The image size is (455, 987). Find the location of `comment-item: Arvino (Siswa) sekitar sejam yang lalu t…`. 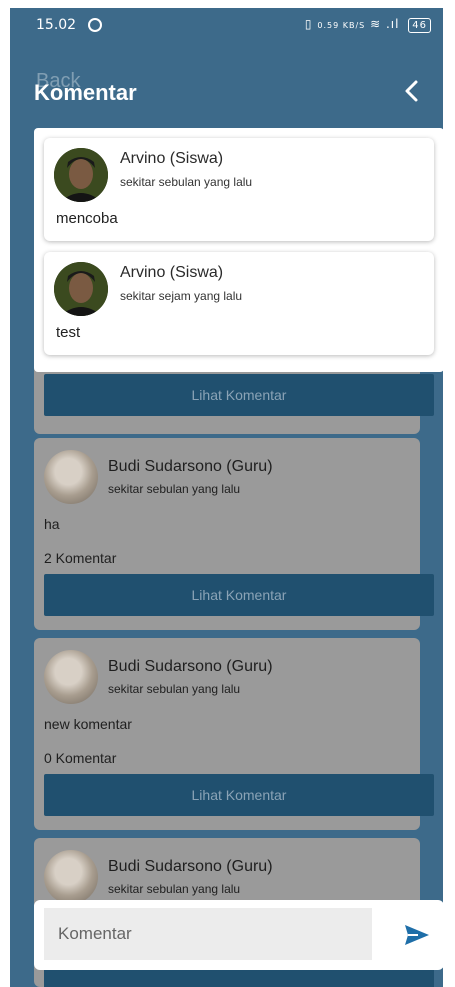

comment-item: Arvino (Siswa) sekitar sejam yang lalu t… is located at coordinates (239, 303).